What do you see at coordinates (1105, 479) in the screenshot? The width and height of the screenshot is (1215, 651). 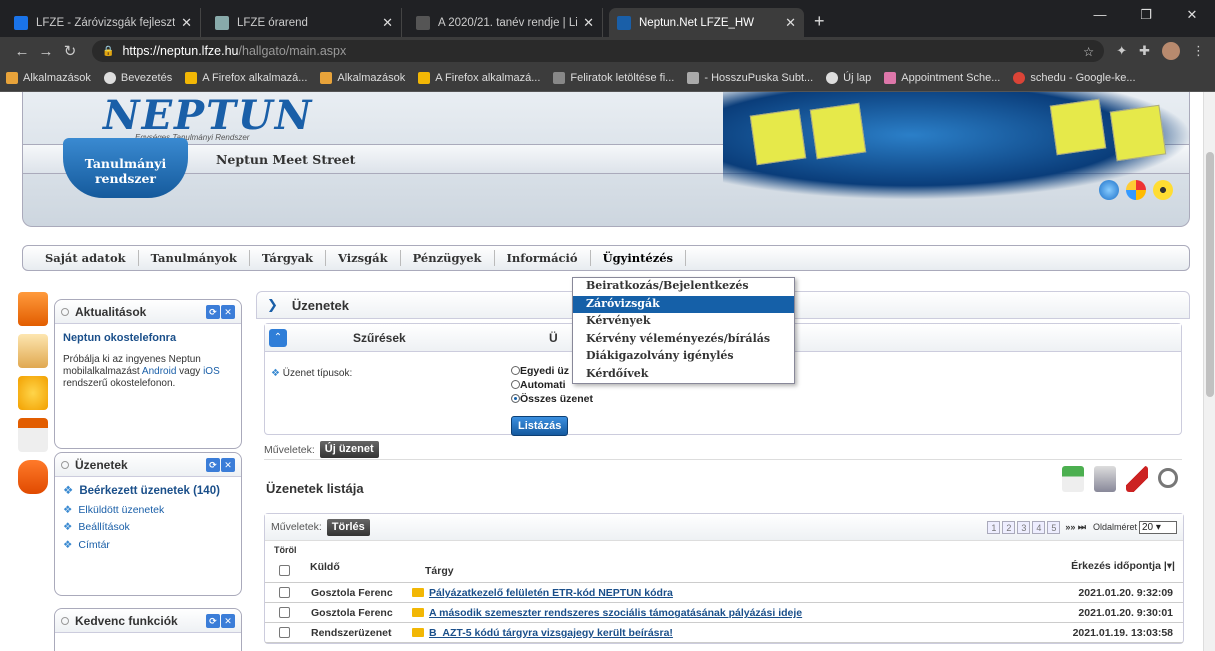 I see `print-icon` at bounding box center [1105, 479].